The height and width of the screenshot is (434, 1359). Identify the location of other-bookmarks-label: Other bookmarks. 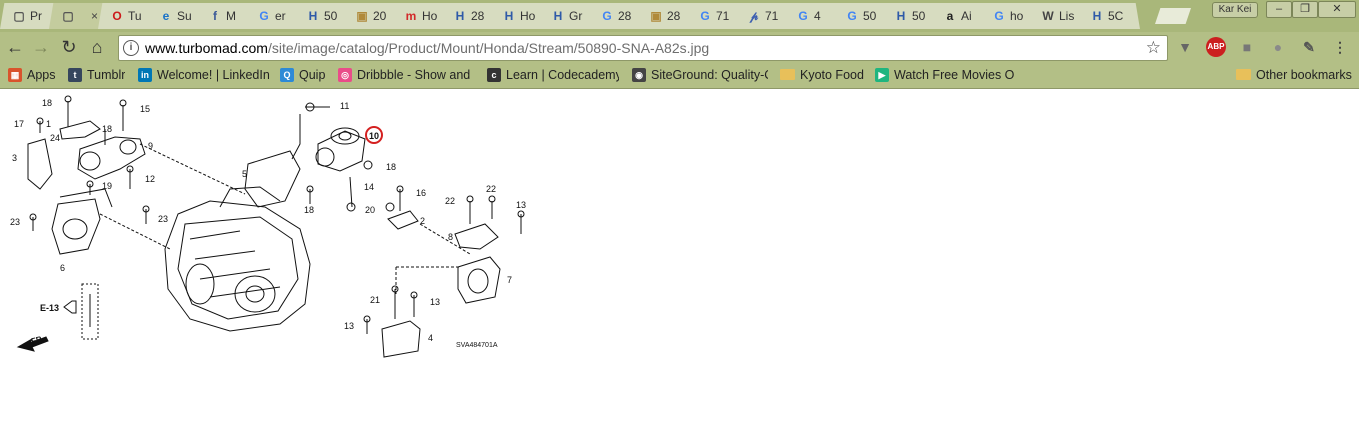
(1304, 75).